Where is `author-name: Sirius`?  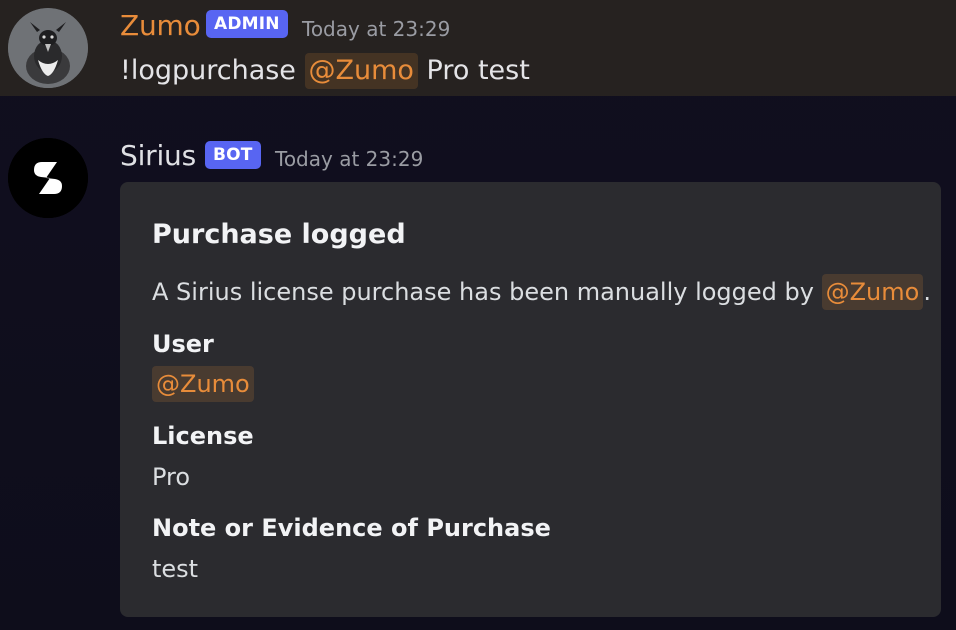 author-name: Sirius is located at coordinates (158, 156).